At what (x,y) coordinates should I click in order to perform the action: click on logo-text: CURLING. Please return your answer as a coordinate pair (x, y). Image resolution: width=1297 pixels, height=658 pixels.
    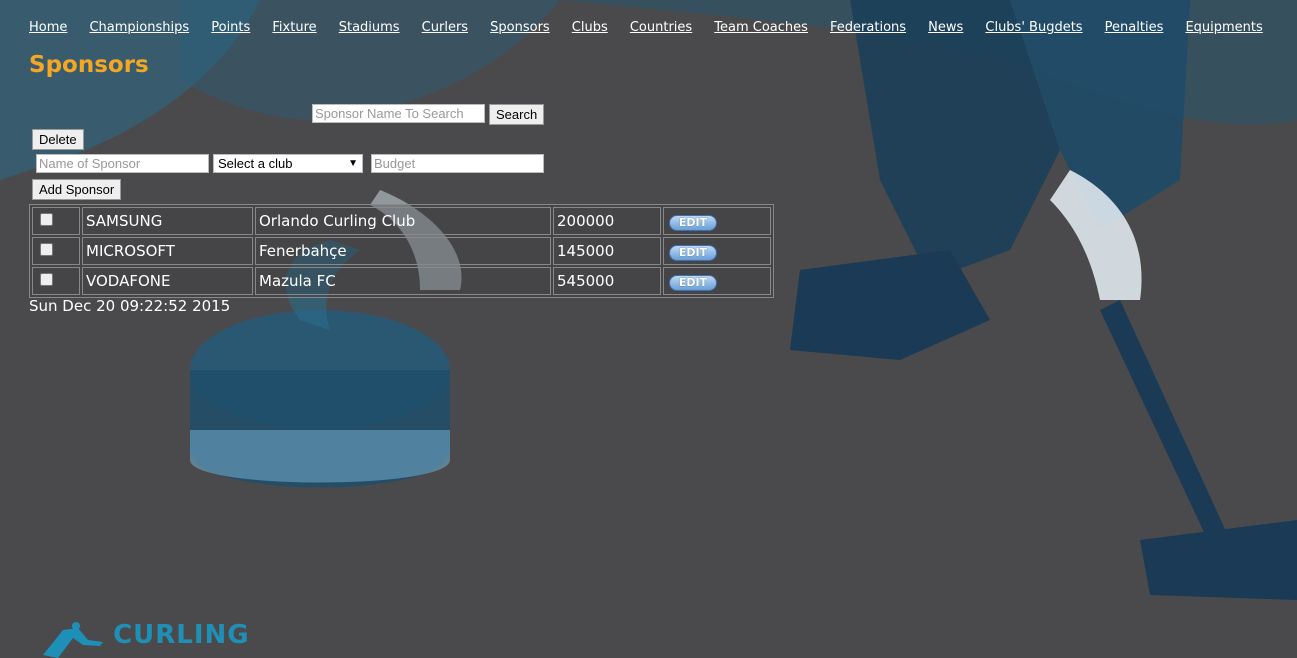
    Looking at the image, I should click on (181, 635).